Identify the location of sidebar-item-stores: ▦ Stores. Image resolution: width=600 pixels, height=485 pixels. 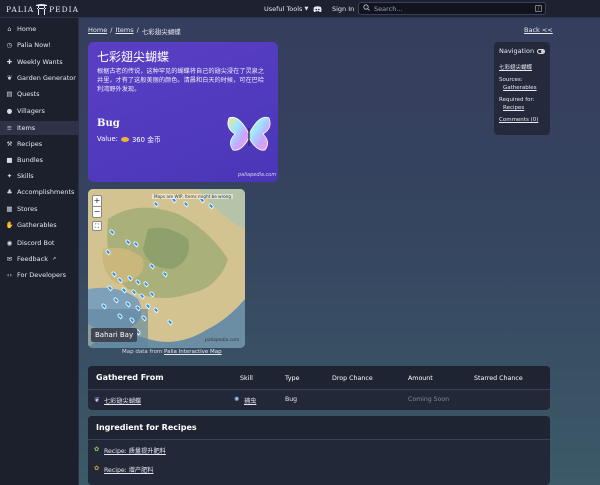
(39, 209).